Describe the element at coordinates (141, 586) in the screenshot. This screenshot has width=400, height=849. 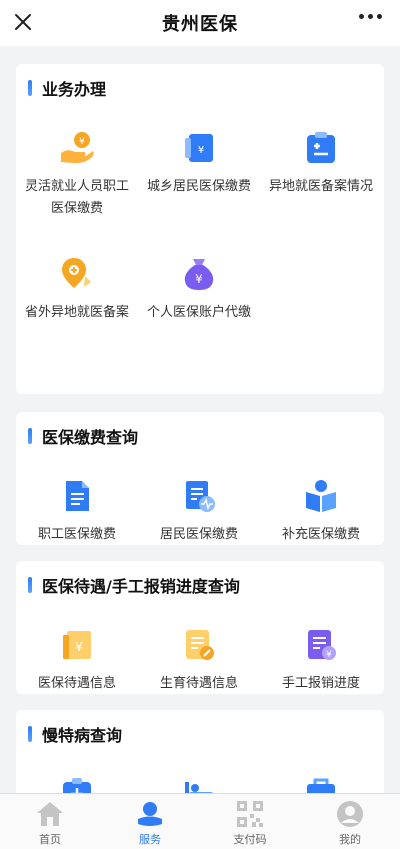
I see `section-title: 医保待遇/手工报销进度查询` at that location.